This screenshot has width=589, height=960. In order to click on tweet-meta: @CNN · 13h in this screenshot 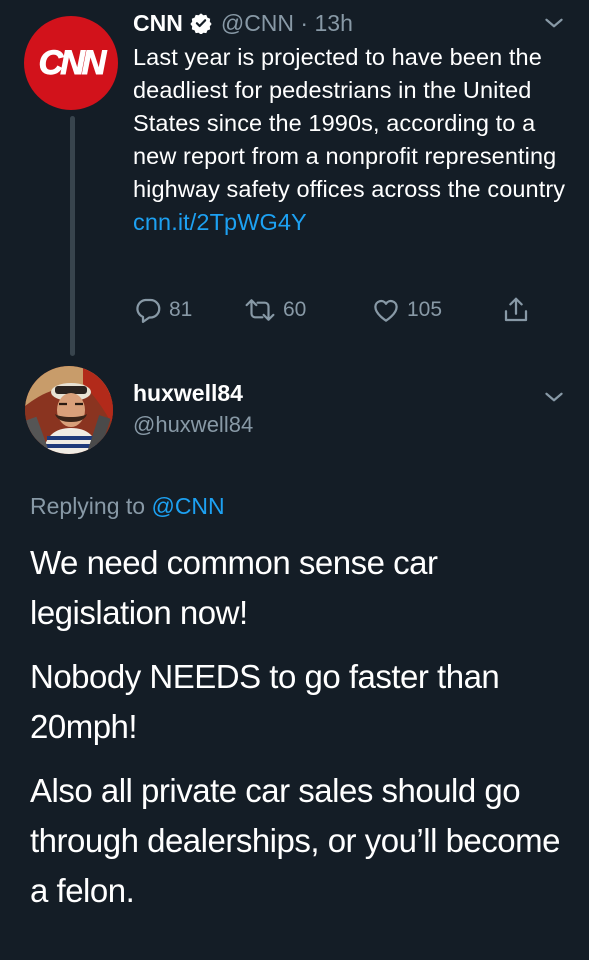, I will do `click(287, 23)`.